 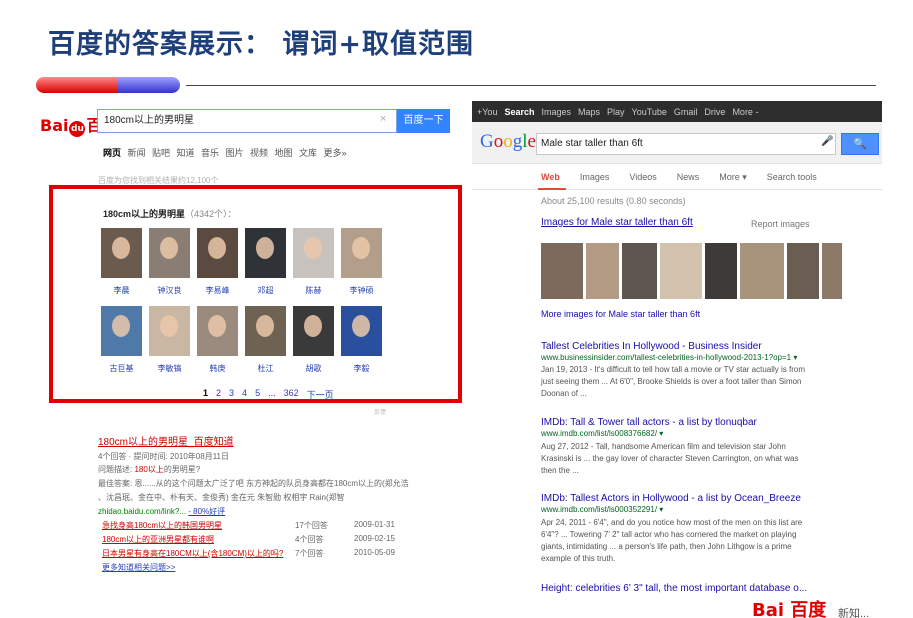 What do you see at coordinates (115, 152) in the screenshot?
I see `baidu-tab-web: 网页` at bounding box center [115, 152].